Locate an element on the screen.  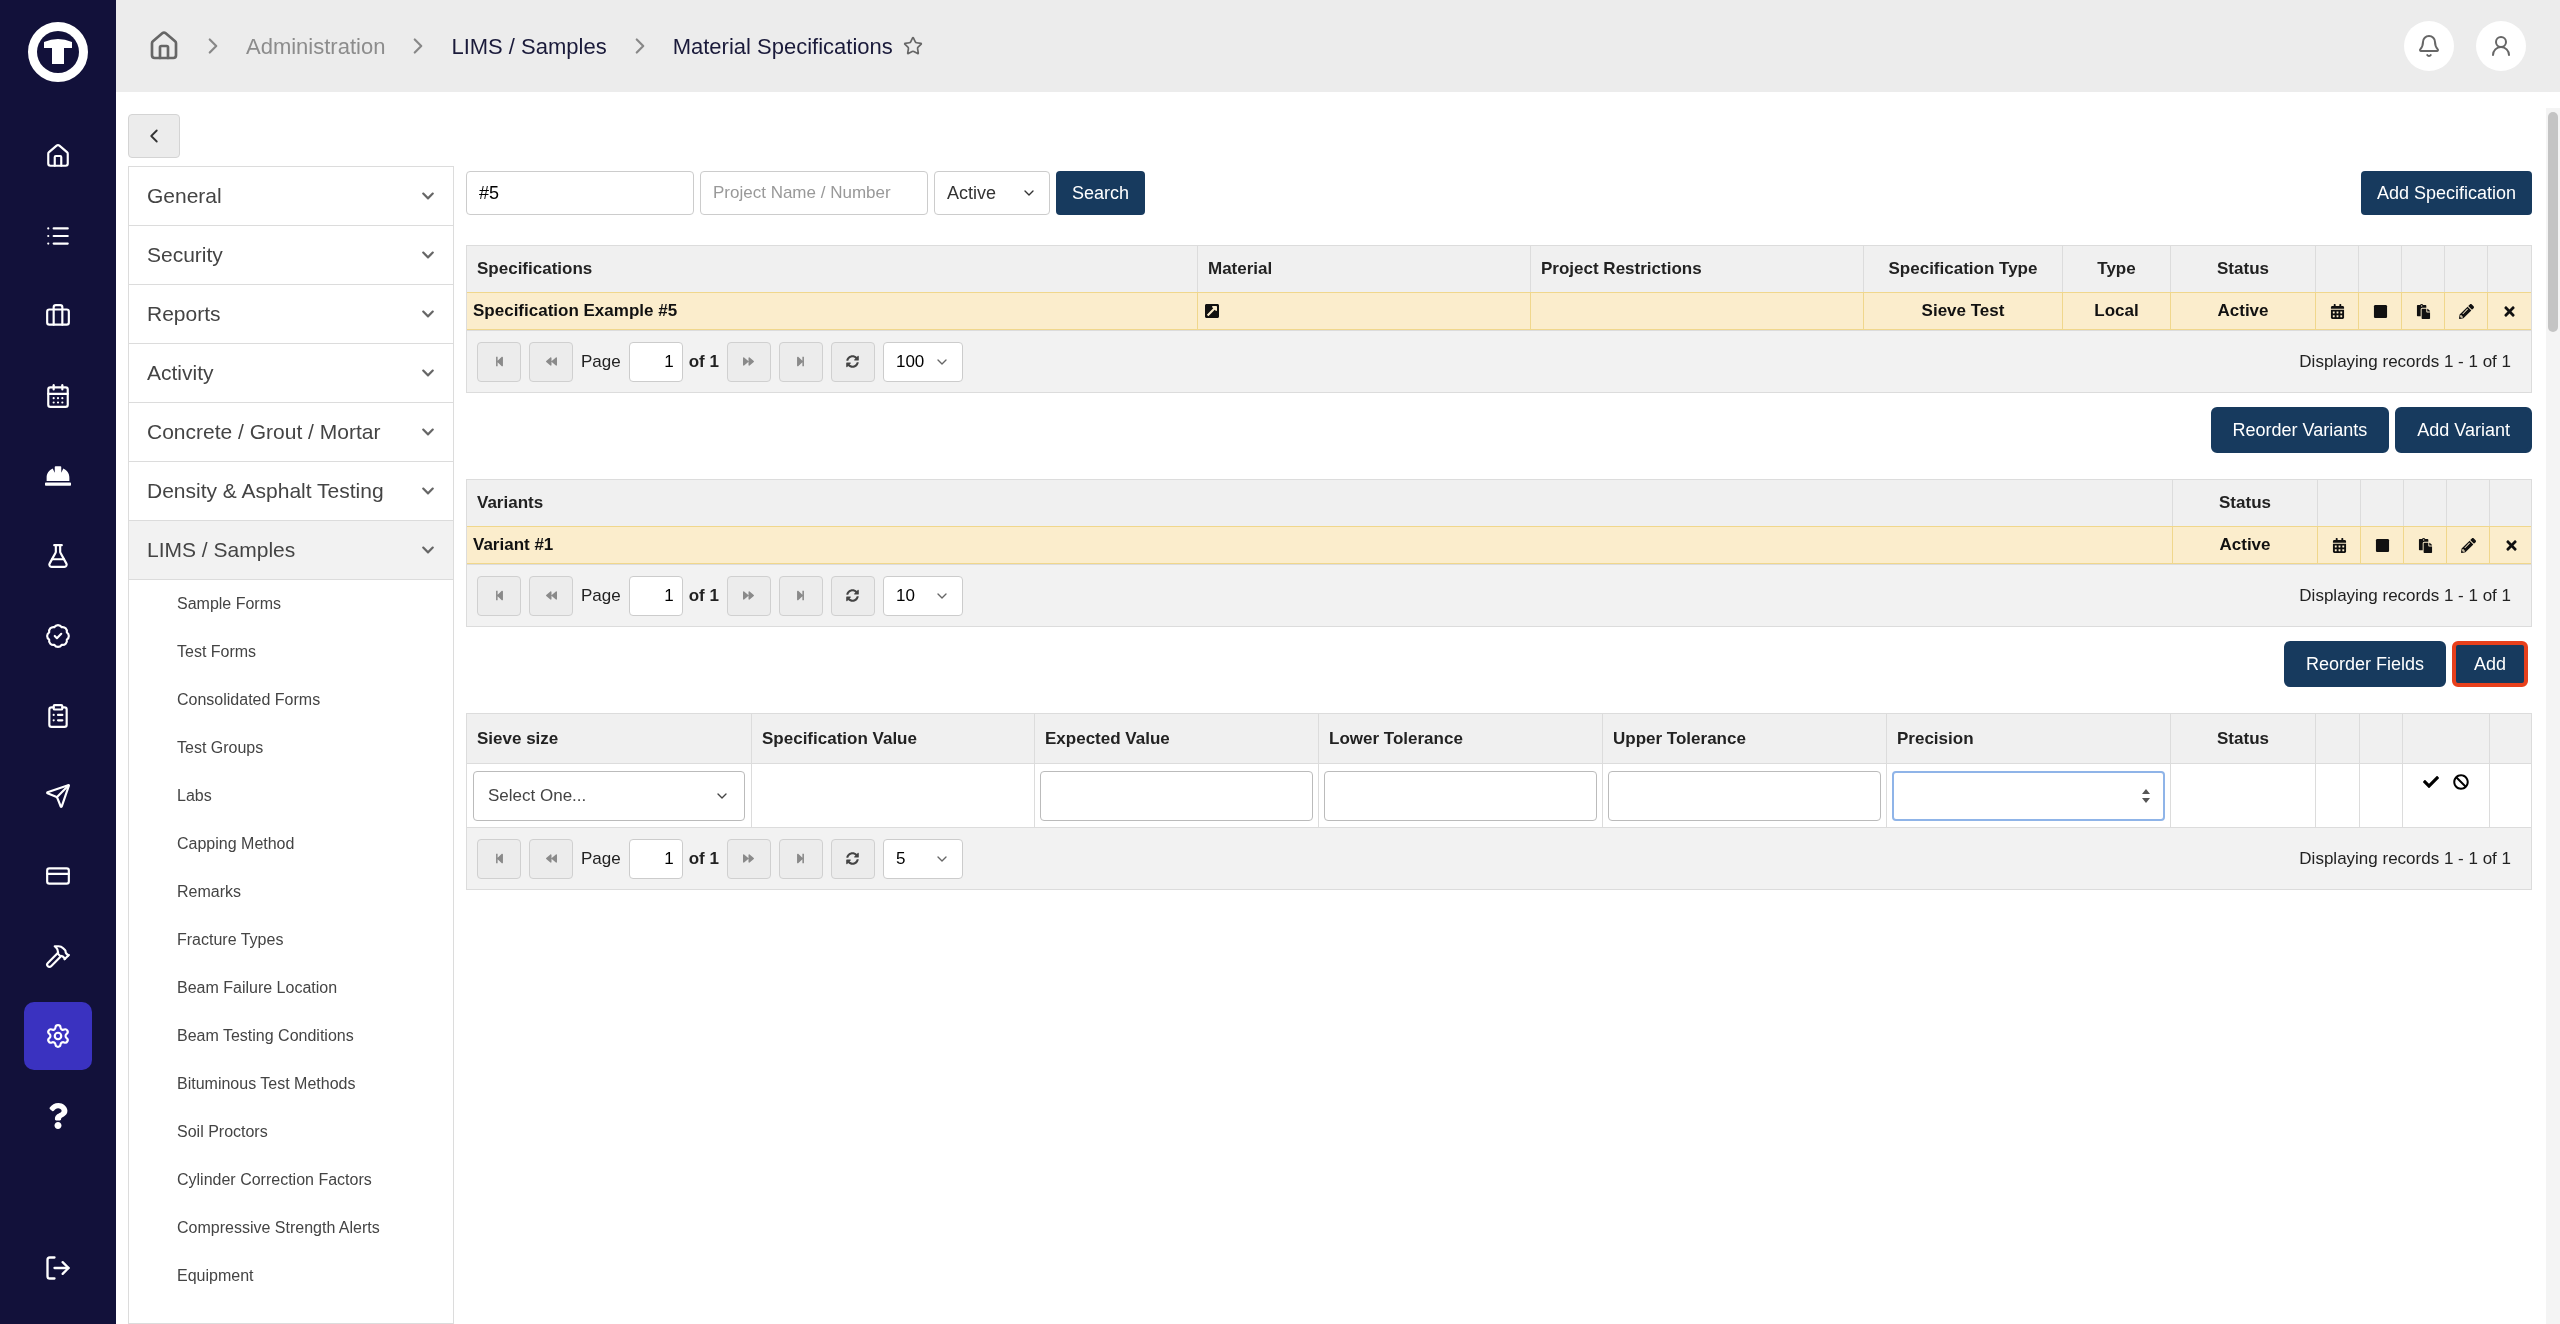
table-cell-text: Local is located at coordinates (2116, 311).